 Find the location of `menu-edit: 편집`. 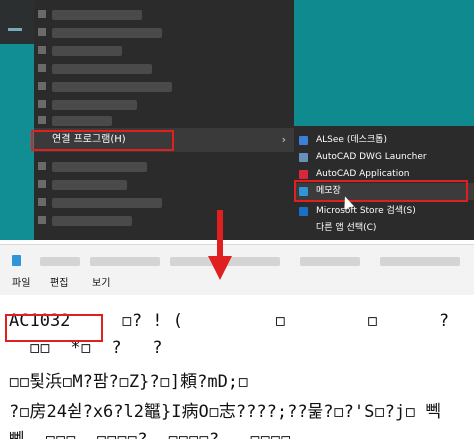

menu-edit: 편집 is located at coordinates (59, 284).